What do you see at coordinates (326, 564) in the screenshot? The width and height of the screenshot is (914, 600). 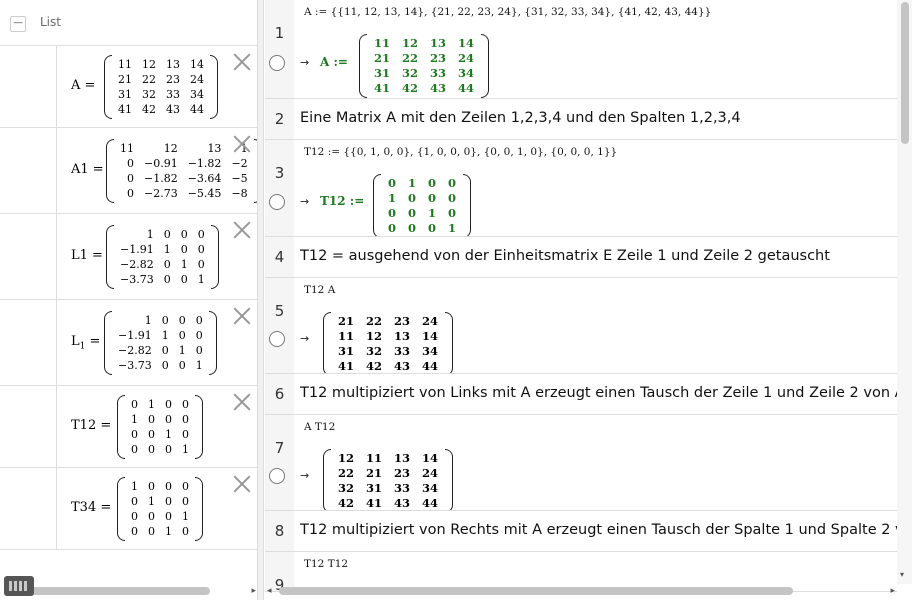 I see `cas-input: T12 T12` at bounding box center [326, 564].